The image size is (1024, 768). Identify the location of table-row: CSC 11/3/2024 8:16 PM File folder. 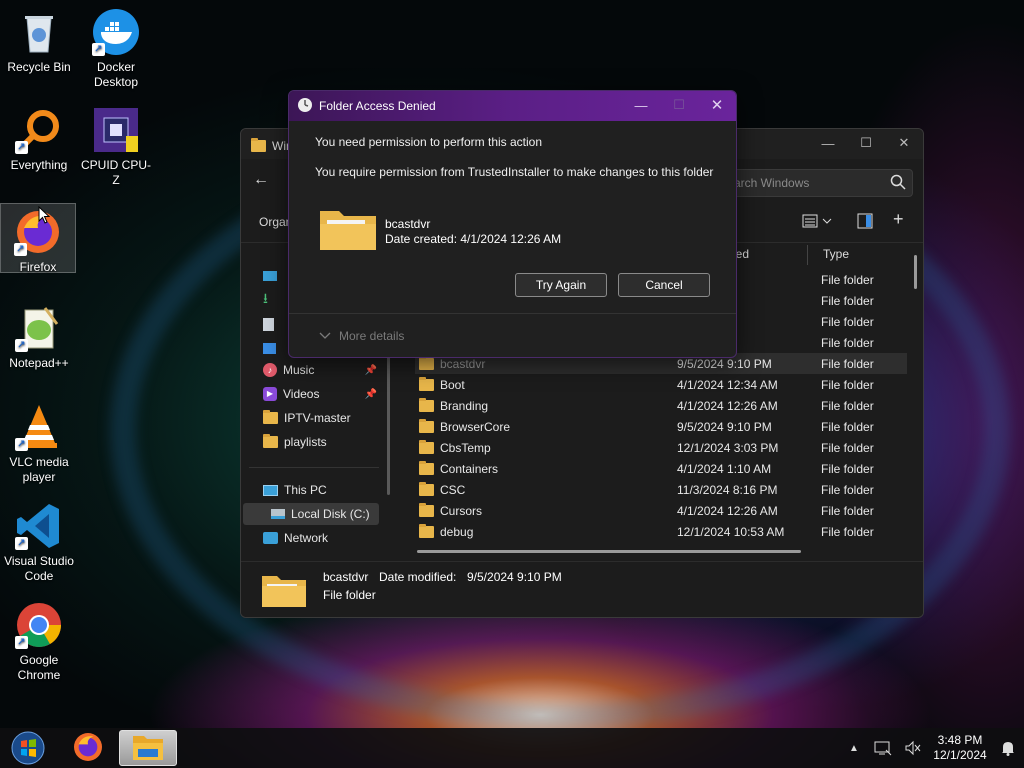
(661, 489).